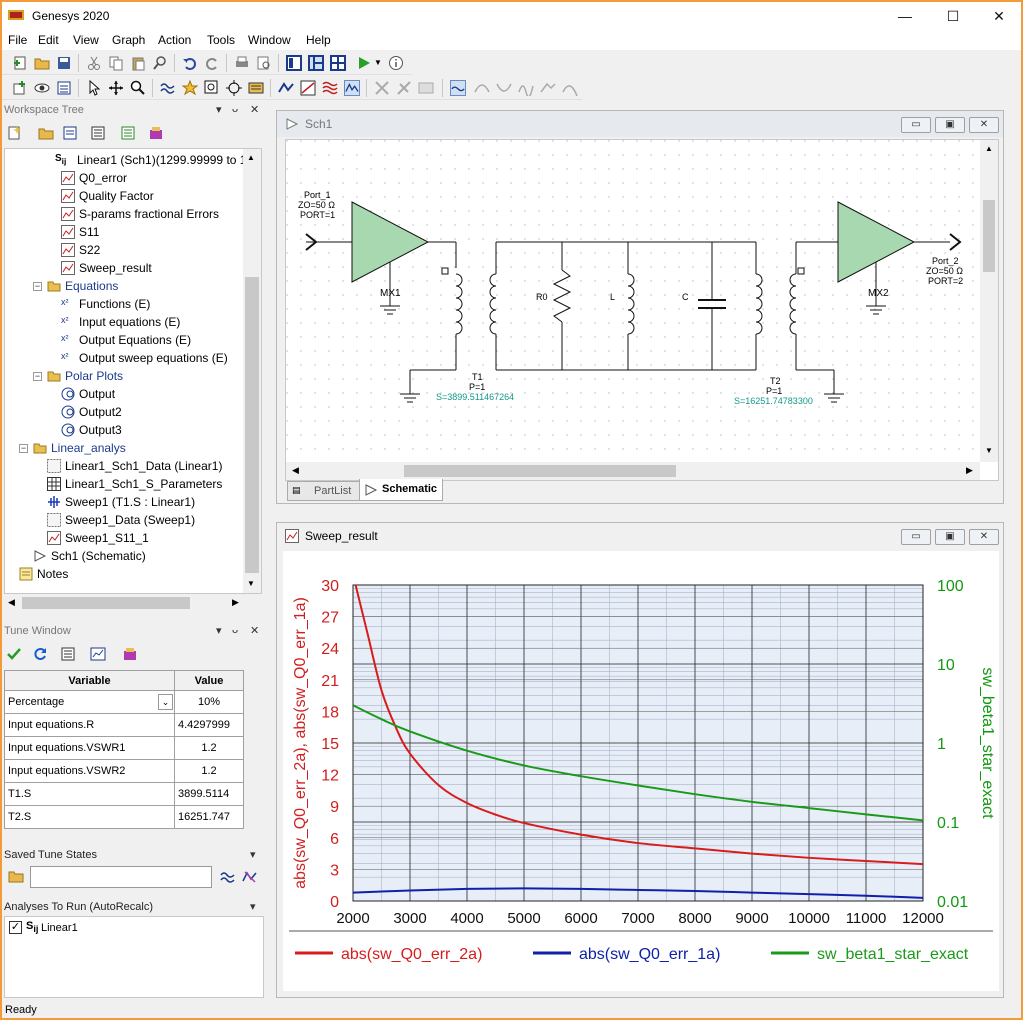 This screenshot has width=1023, height=1020. I want to click on close-button: ✕, so click(999, 16).